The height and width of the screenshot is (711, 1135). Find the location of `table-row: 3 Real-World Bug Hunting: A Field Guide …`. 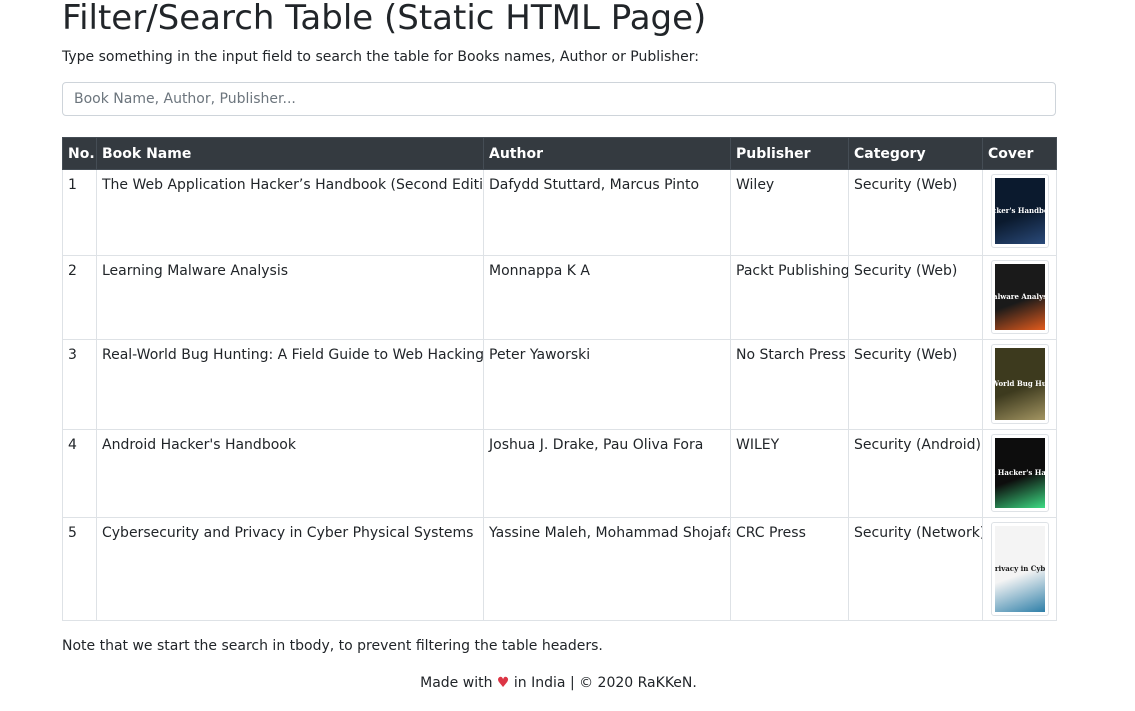

table-row: 3 Real-World Bug Hunting: A Field Guide … is located at coordinates (559, 384).